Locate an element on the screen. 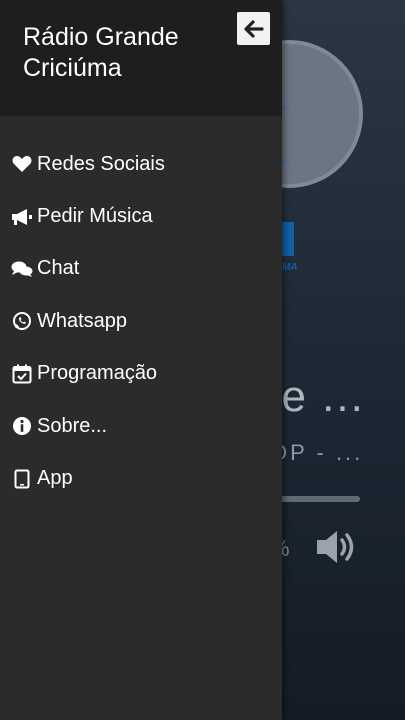 The height and width of the screenshot is (720, 405). menu-item-label: Chat is located at coordinates (58, 268).